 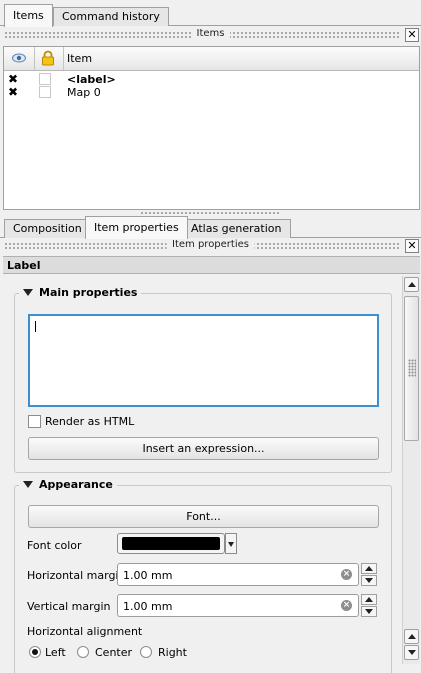 I want to click on items-header: Item, so click(x=211, y=59).